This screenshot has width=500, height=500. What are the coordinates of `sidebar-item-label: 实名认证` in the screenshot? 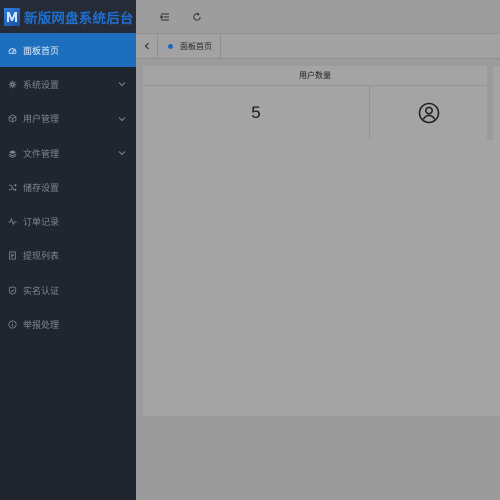 It's located at (41, 291).